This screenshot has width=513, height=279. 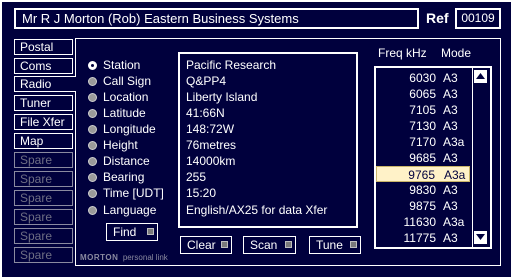 I want to click on clear-button-label: Clear, so click(x=201, y=245).